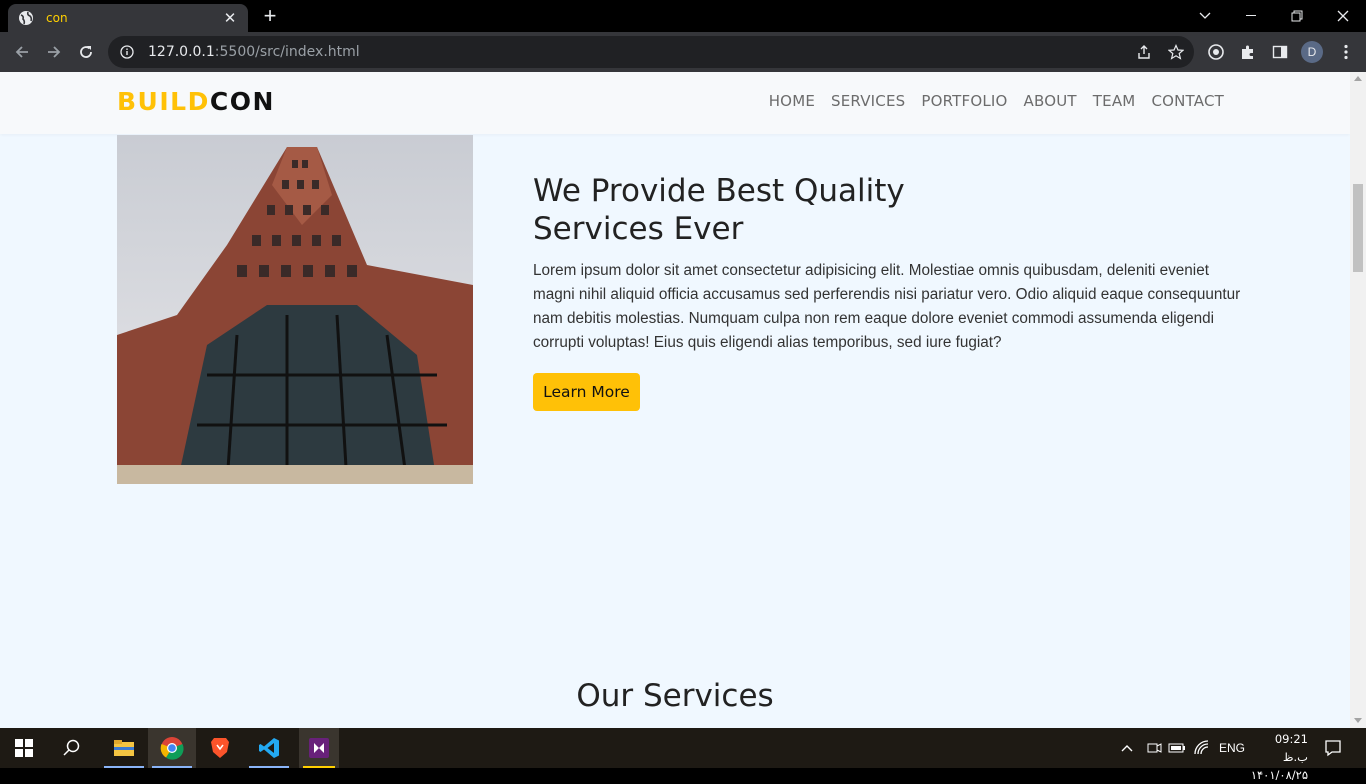 The width and height of the screenshot is (1366, 784). I want to click on tab-search-icon, so click(1205, 16).